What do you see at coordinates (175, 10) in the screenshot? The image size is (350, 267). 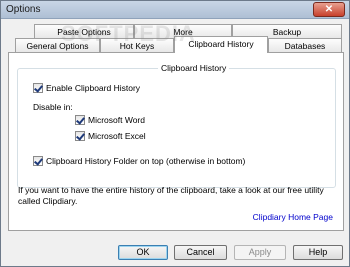 I see `title-bar: Options ✕` at bounding box center [175, 10].